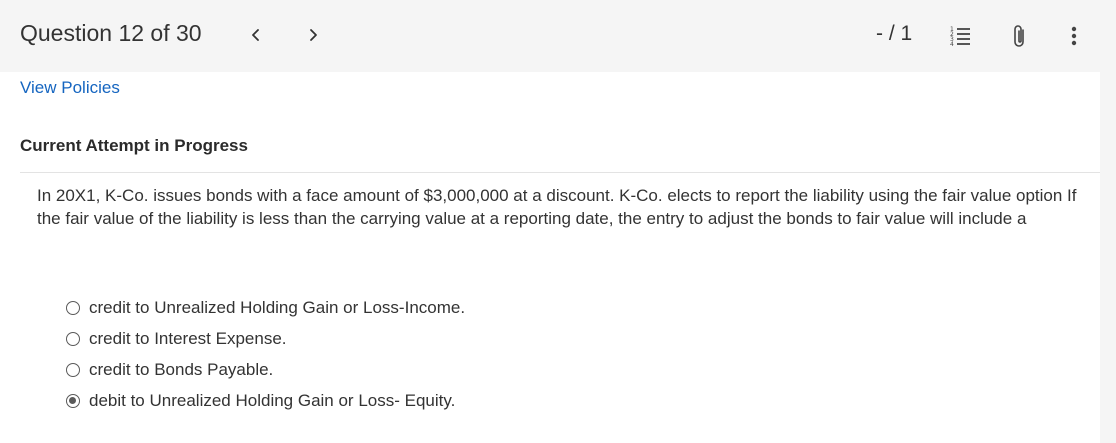  What do you see at coordinates (952, 44) in the screenshot?
I see `svg-text: 4` at bounding box center [952, 44].